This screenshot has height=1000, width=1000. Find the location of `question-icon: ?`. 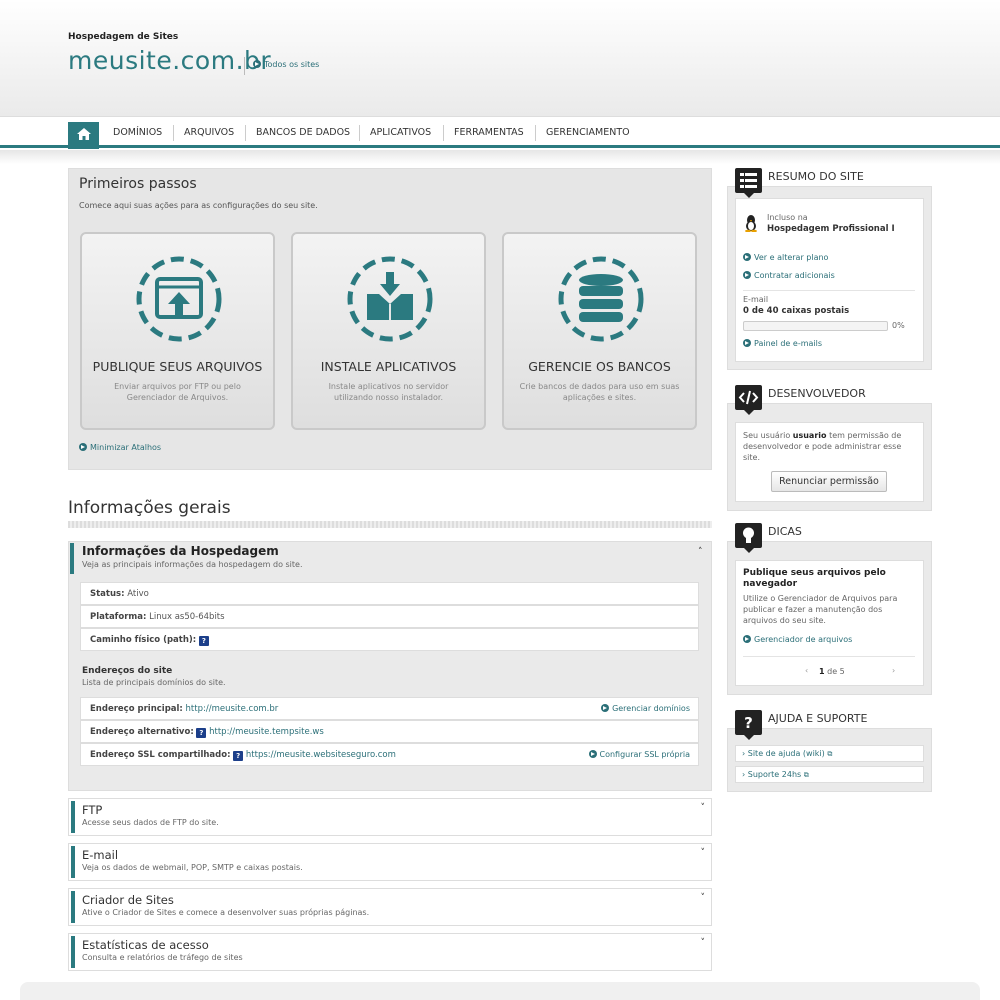

question-icon: ? is located at coordinates (748, 725).